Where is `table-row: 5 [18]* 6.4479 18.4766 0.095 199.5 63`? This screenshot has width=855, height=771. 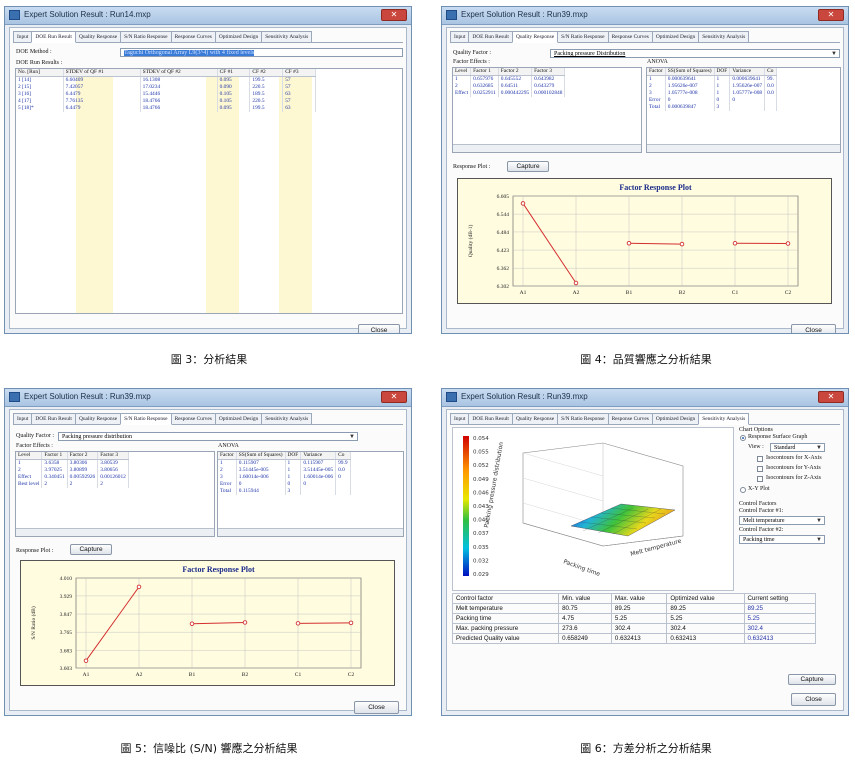 table-row: 5 [18]* 6.4479 18.4766 0.095 199.5 63 is located at coordinates (166, 108).